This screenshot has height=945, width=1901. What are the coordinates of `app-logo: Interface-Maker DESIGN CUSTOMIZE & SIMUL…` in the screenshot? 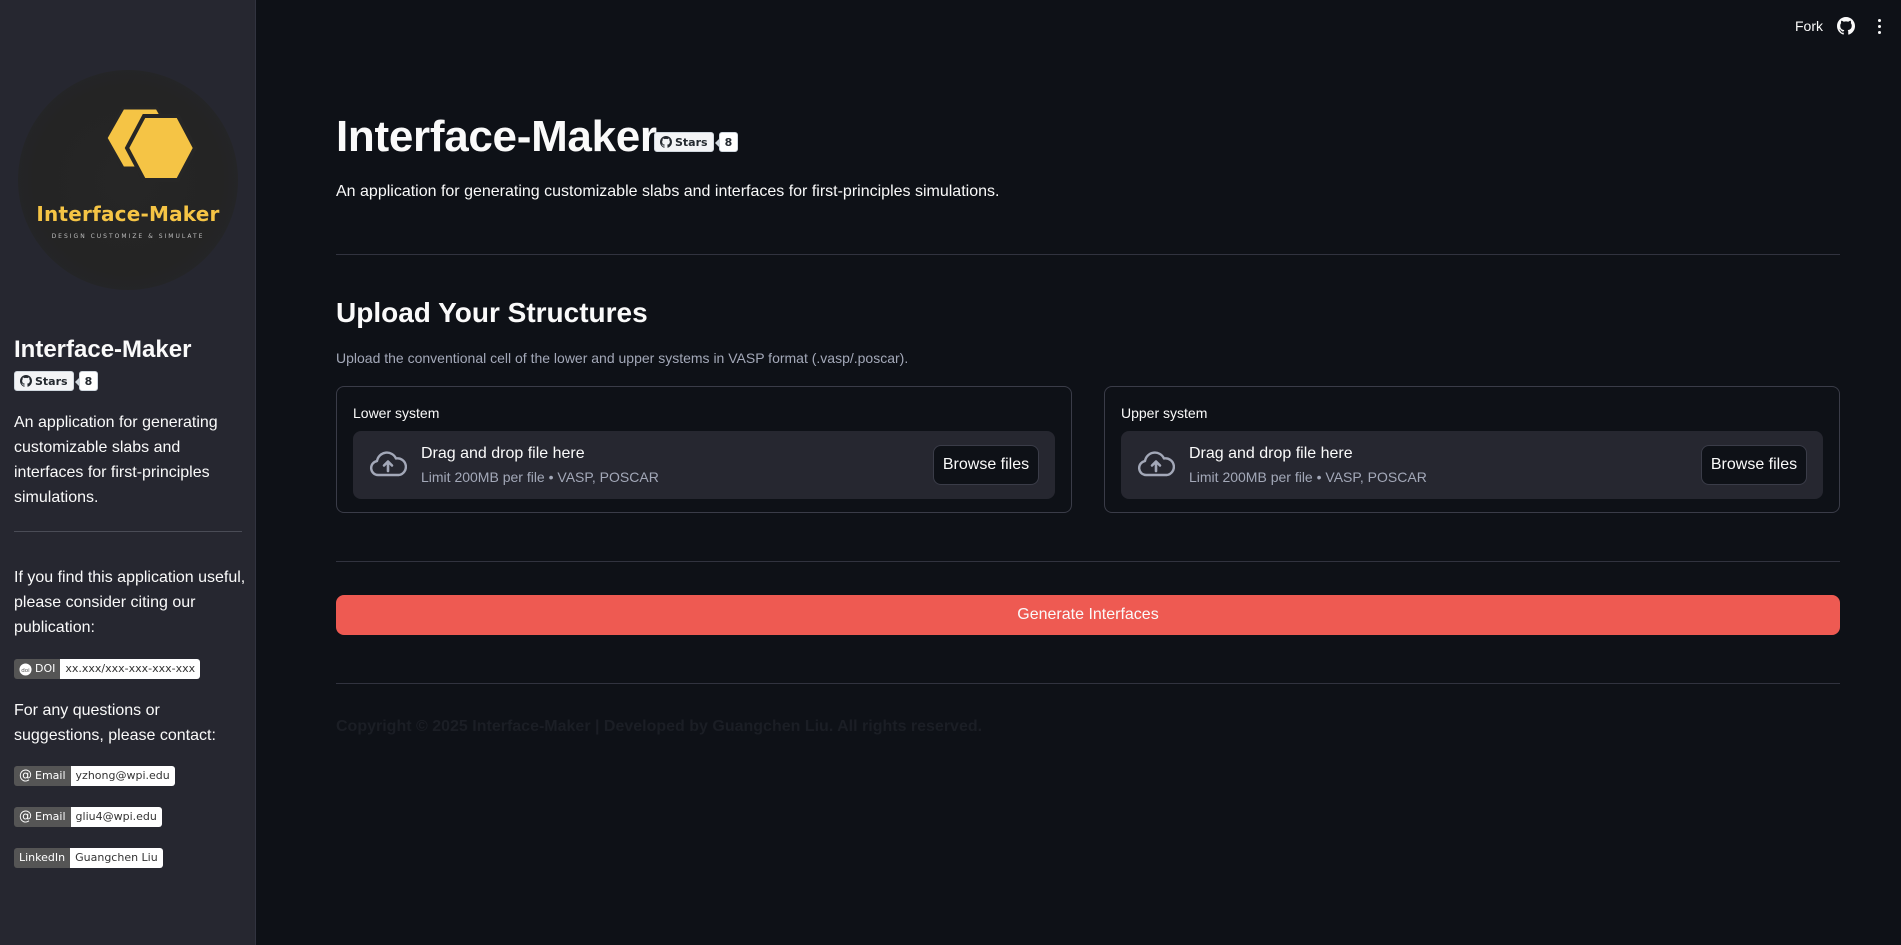 It's located at (128, 180).